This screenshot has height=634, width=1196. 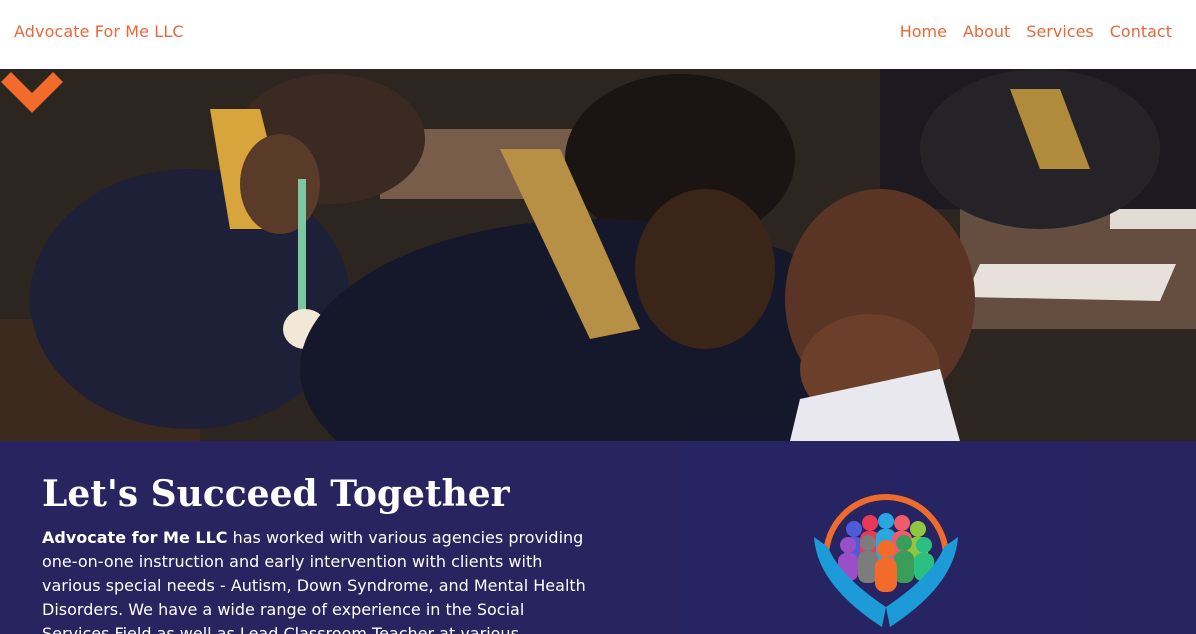 What do you see at coordinates (276, 494) in the screenshot?
I see `section-title: Let's Succeed Together` at bounding box center [276, 494].